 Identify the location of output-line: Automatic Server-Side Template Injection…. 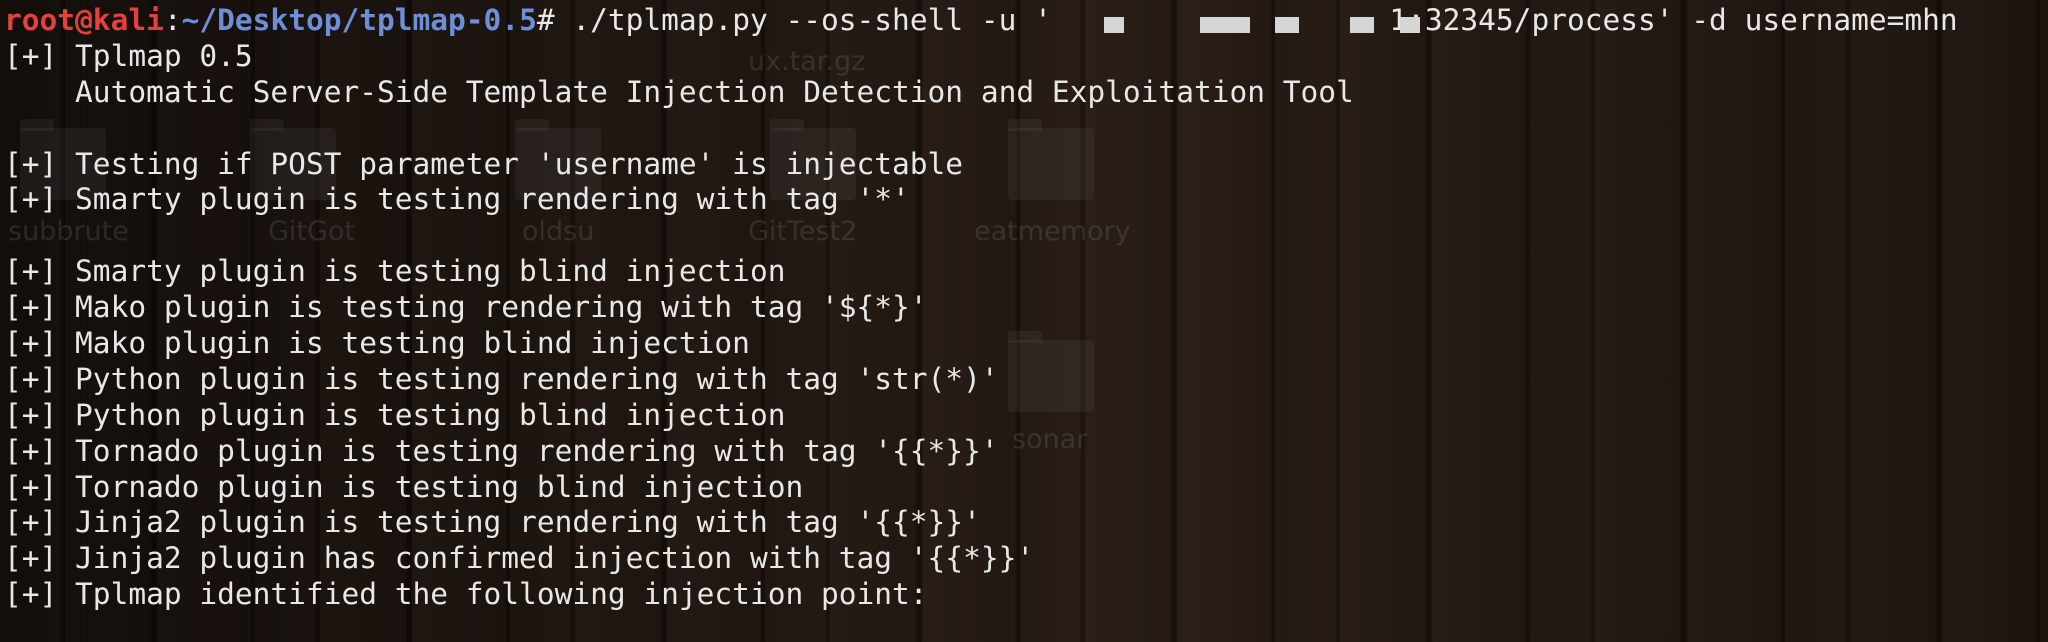
(679, 91).